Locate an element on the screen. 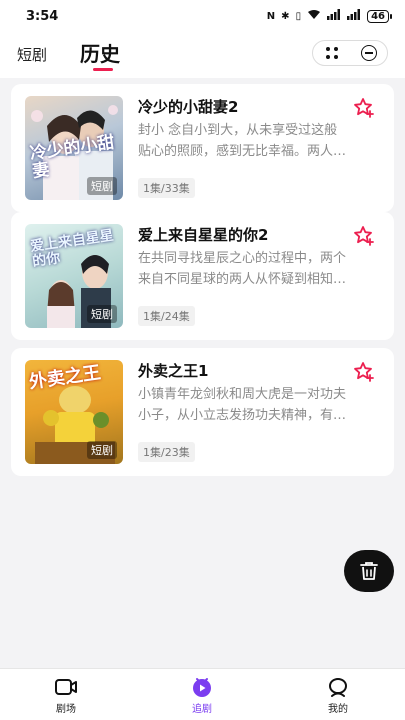  trash-icon is located at coordinates (369, 571).